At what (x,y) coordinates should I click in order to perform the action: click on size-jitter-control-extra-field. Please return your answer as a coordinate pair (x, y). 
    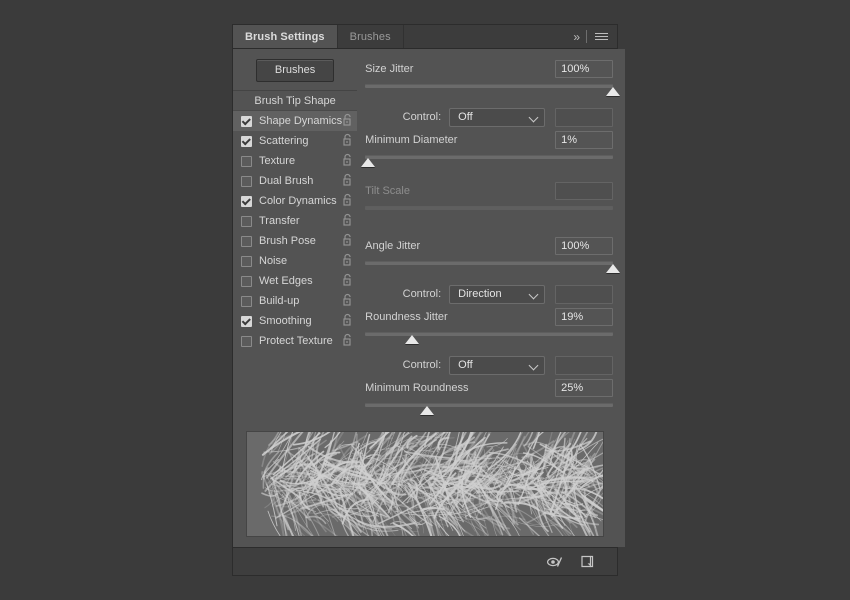
    Looking at the image, I should click on (584, 117).